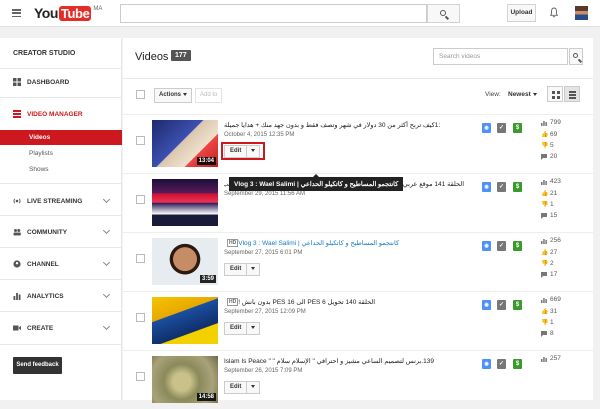 This screenshot has height=409, width=600. I want to click on sidebar-item-live-streaming: LIVE STREAMING, so click(47, 201).